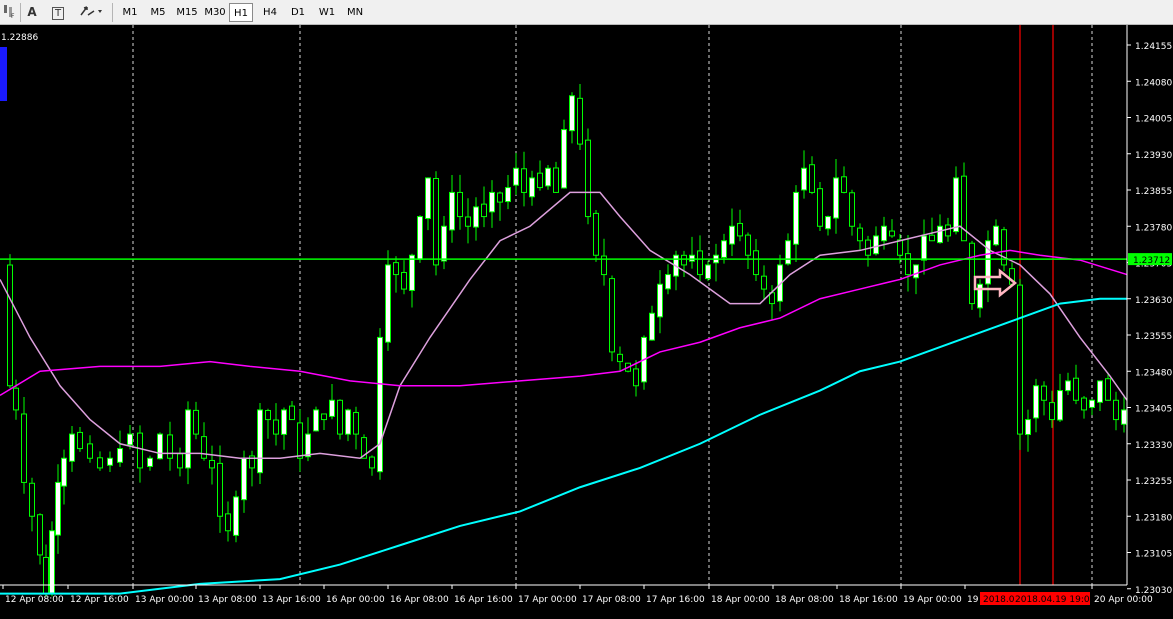  Describe the element at coordinates (1153, 446) in the screenshot. I see `price-tick-label: 1.23330` at that location.